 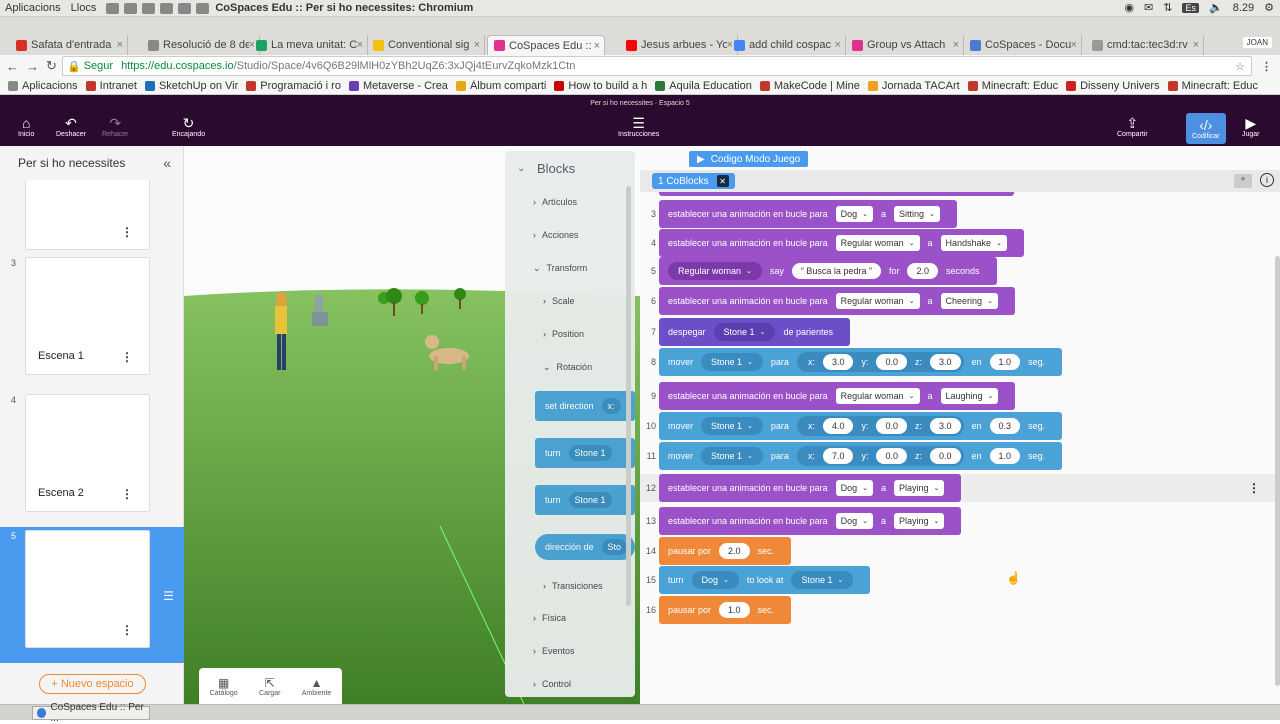 What do you see at coordinates (600, 86) in the screenshot?
I see `bookmark-item: How to build a h` at bounding box center [600, 86].